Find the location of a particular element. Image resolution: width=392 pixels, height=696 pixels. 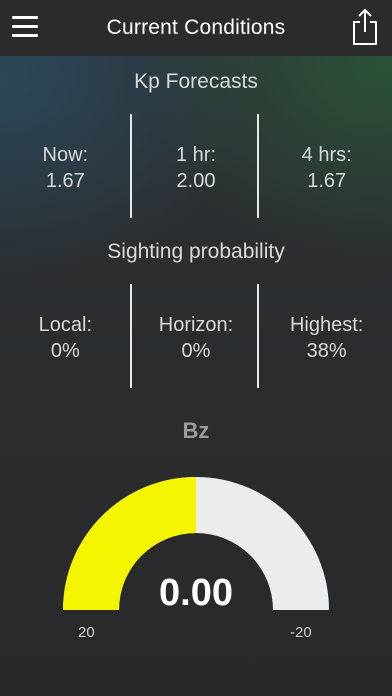

sighting-highest: Highest: 38% is located at coordinates (326, 338).